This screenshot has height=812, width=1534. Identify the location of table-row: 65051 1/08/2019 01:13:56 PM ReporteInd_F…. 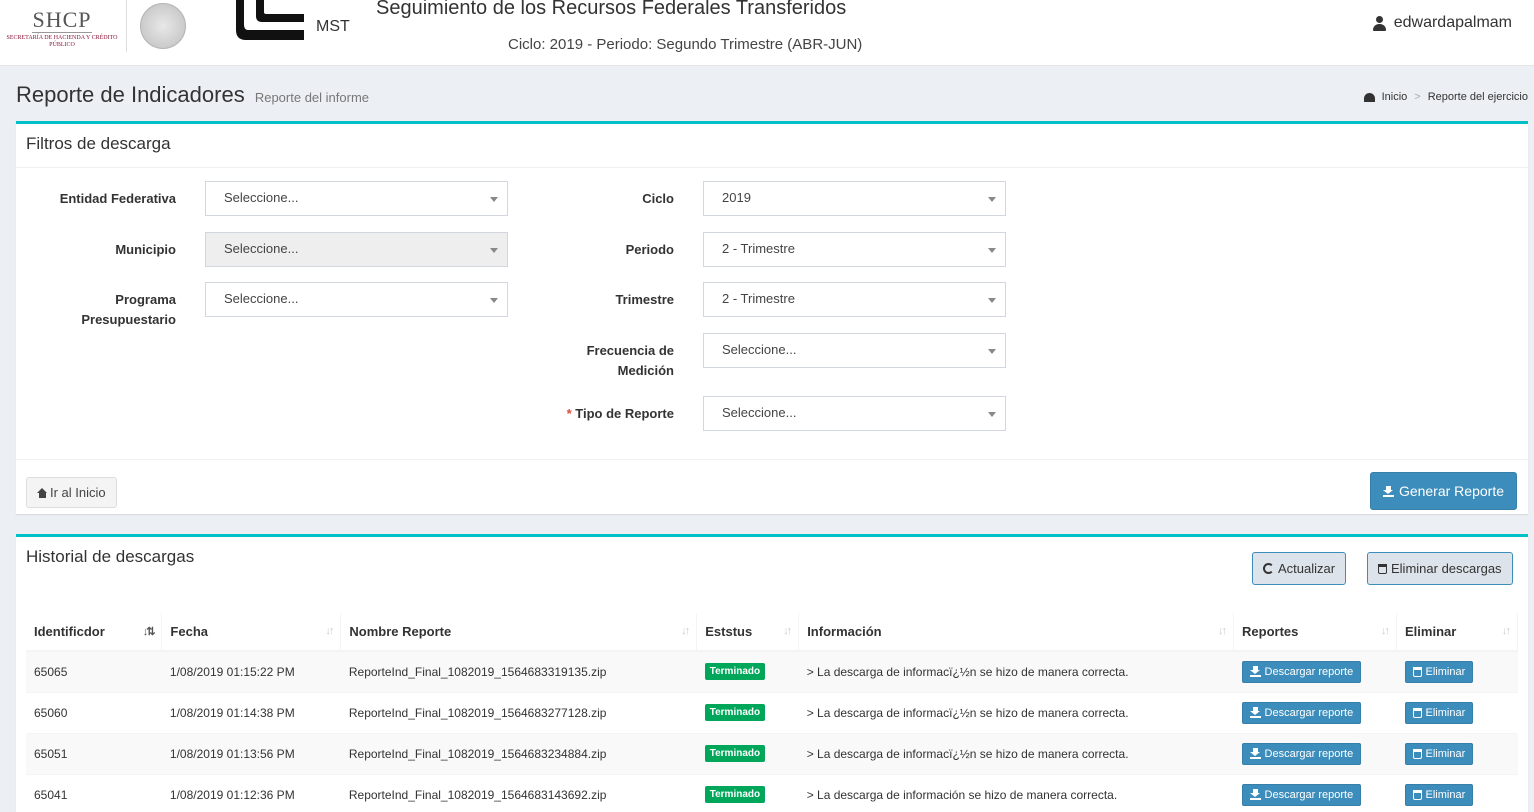
(772, 753).